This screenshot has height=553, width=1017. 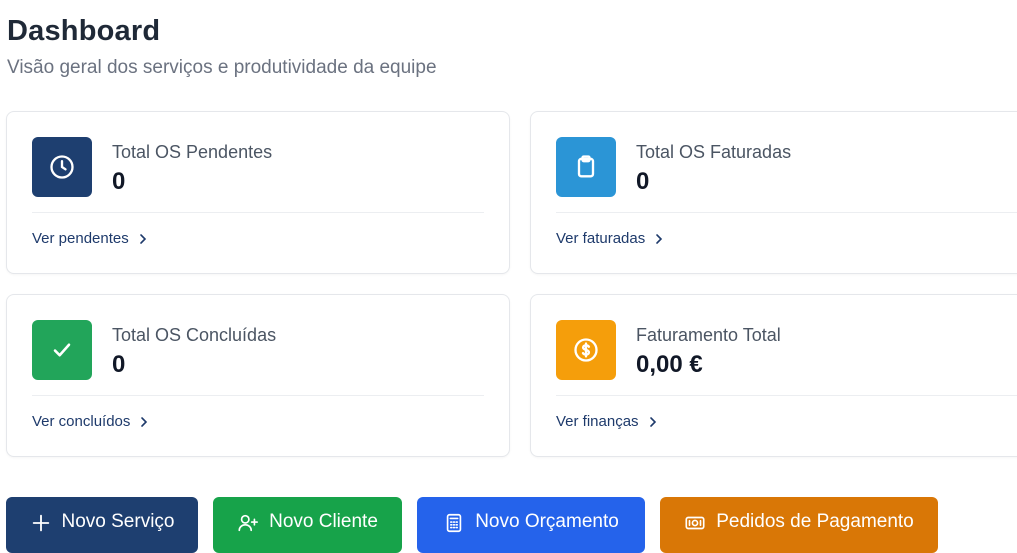 I want to click on plus-icon, so click(x=40, y=523).